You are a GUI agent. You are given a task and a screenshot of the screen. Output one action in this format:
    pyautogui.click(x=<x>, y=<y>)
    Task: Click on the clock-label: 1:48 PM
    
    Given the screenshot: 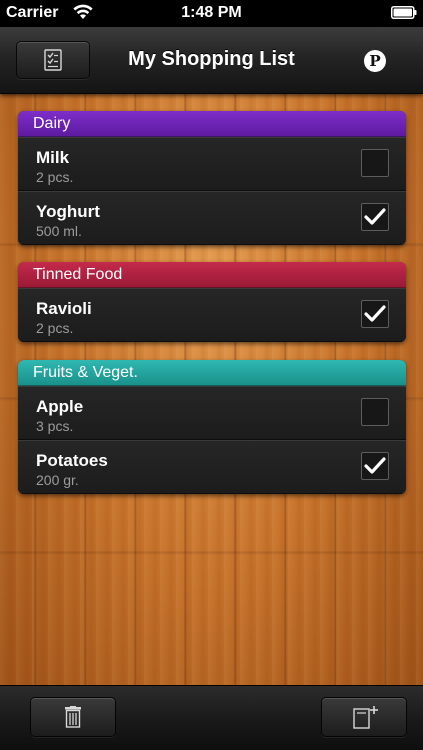 What is the action you would take?
    pyautogui.click(x=211, y=12)
    